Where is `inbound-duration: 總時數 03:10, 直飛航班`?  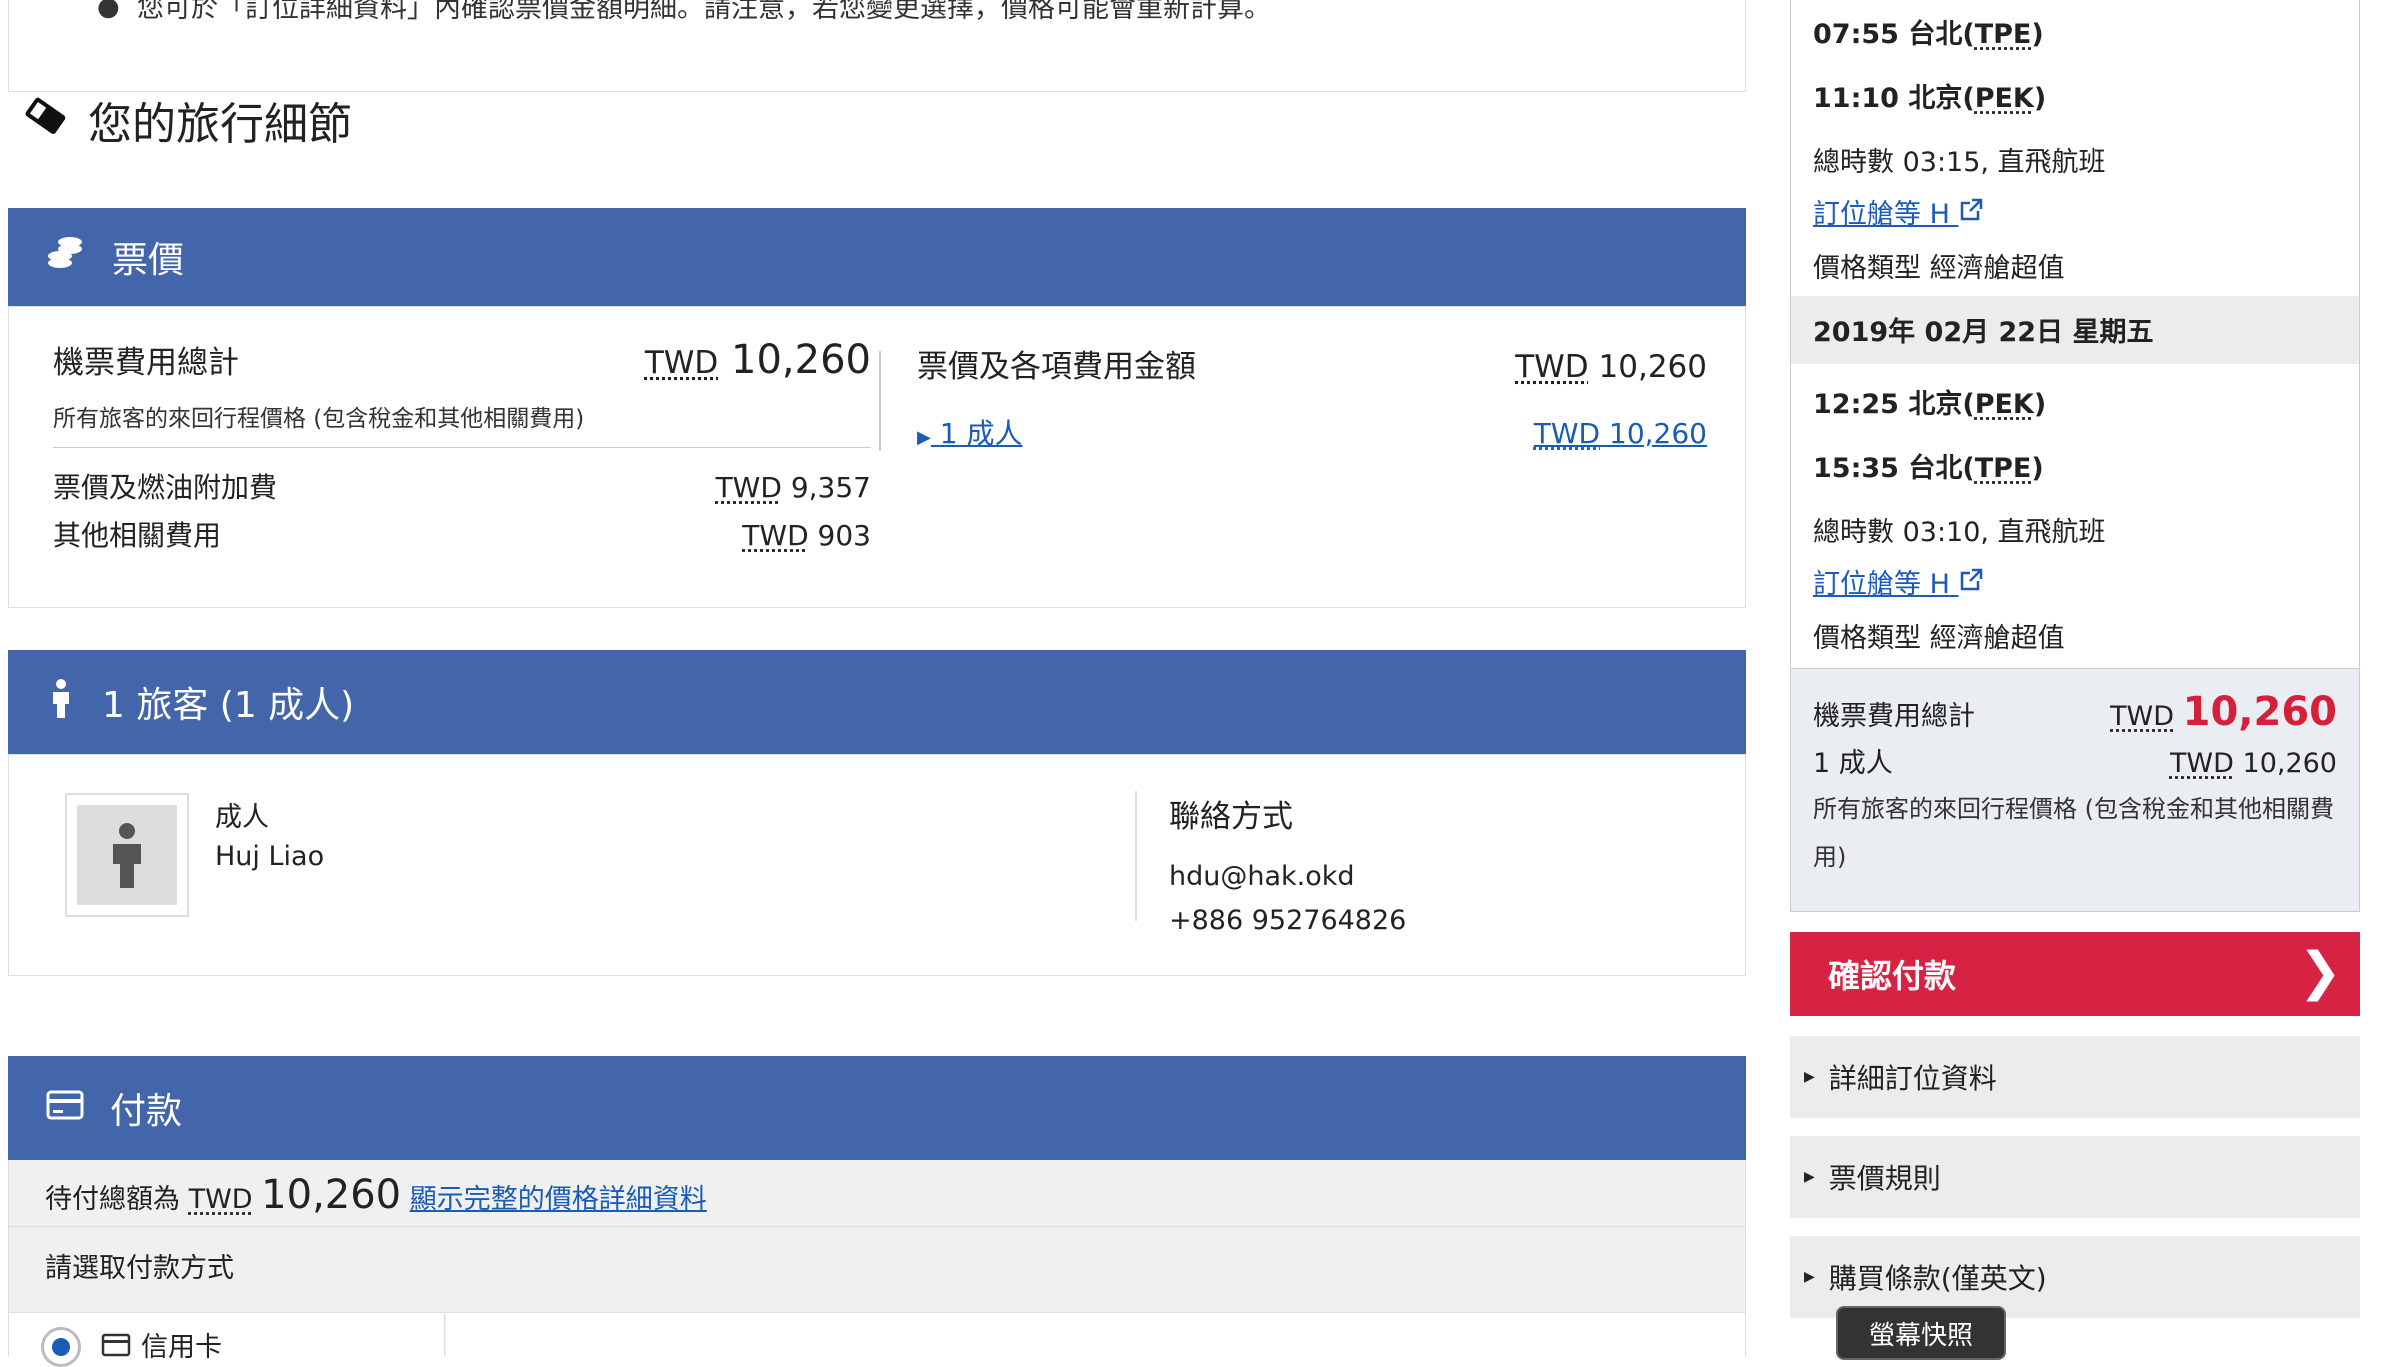
inbound-duration: 總時數 03:10, 直飛航班 is located at coordinates (1959, 532).